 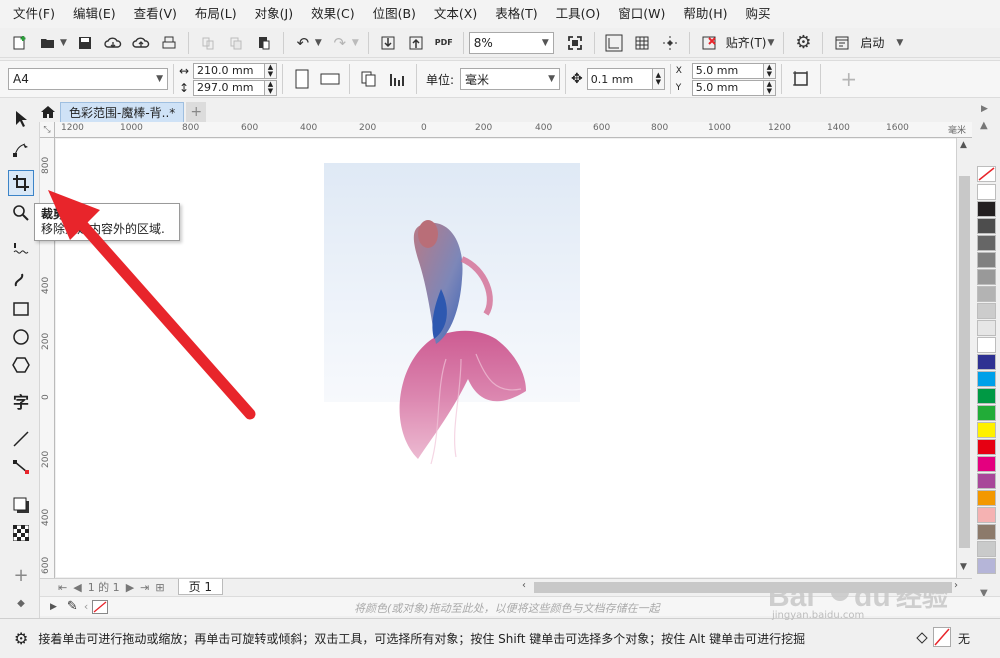 What do you see at coordinates (21, 309) in the screenshot?
I see `rectangle-tool-icon` at bounding box center [21, 309].